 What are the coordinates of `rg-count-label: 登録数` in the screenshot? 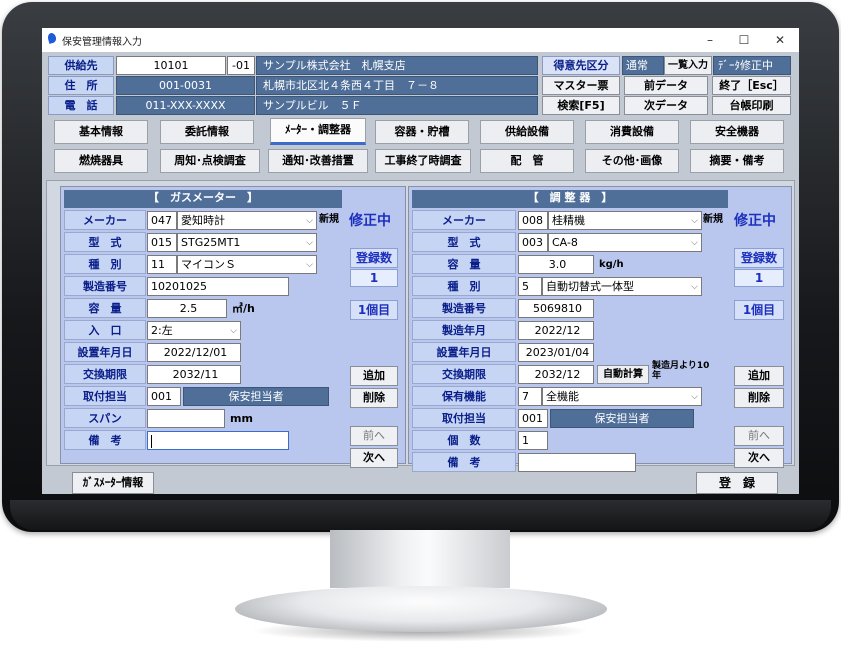 It's located at (759, 258).